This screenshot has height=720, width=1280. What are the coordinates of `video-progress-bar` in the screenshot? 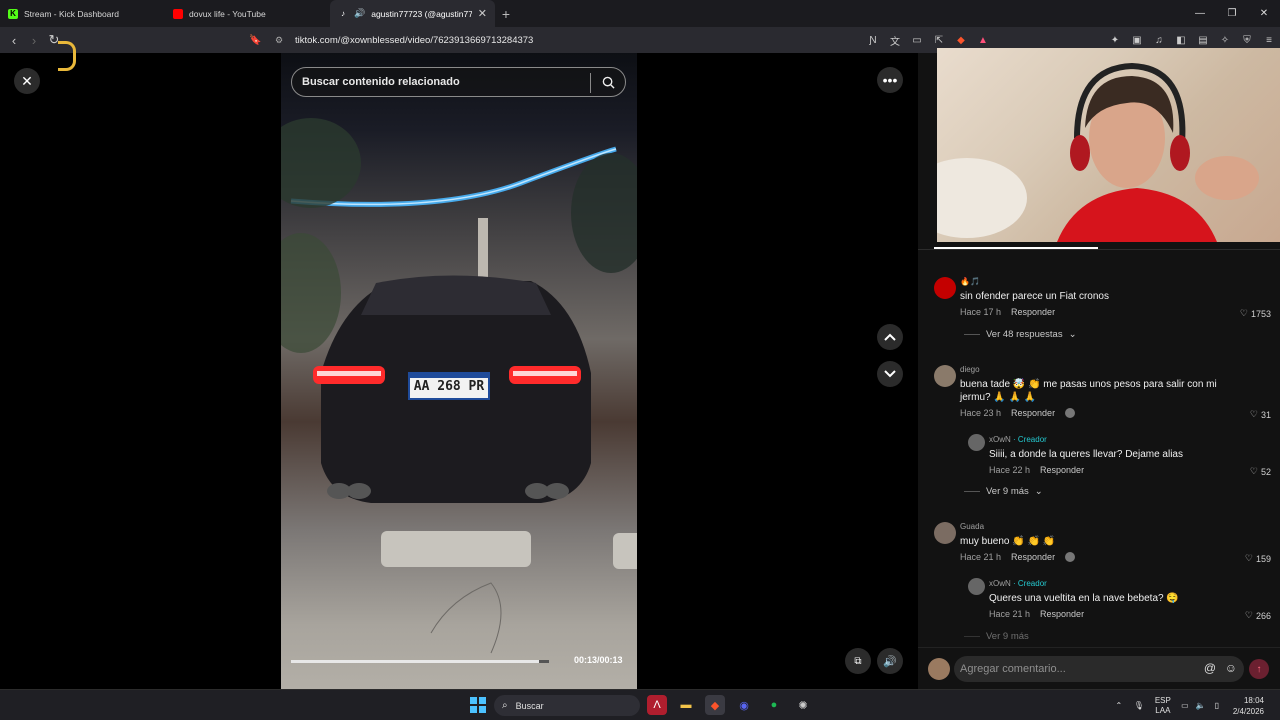 It's located at (420, 661).